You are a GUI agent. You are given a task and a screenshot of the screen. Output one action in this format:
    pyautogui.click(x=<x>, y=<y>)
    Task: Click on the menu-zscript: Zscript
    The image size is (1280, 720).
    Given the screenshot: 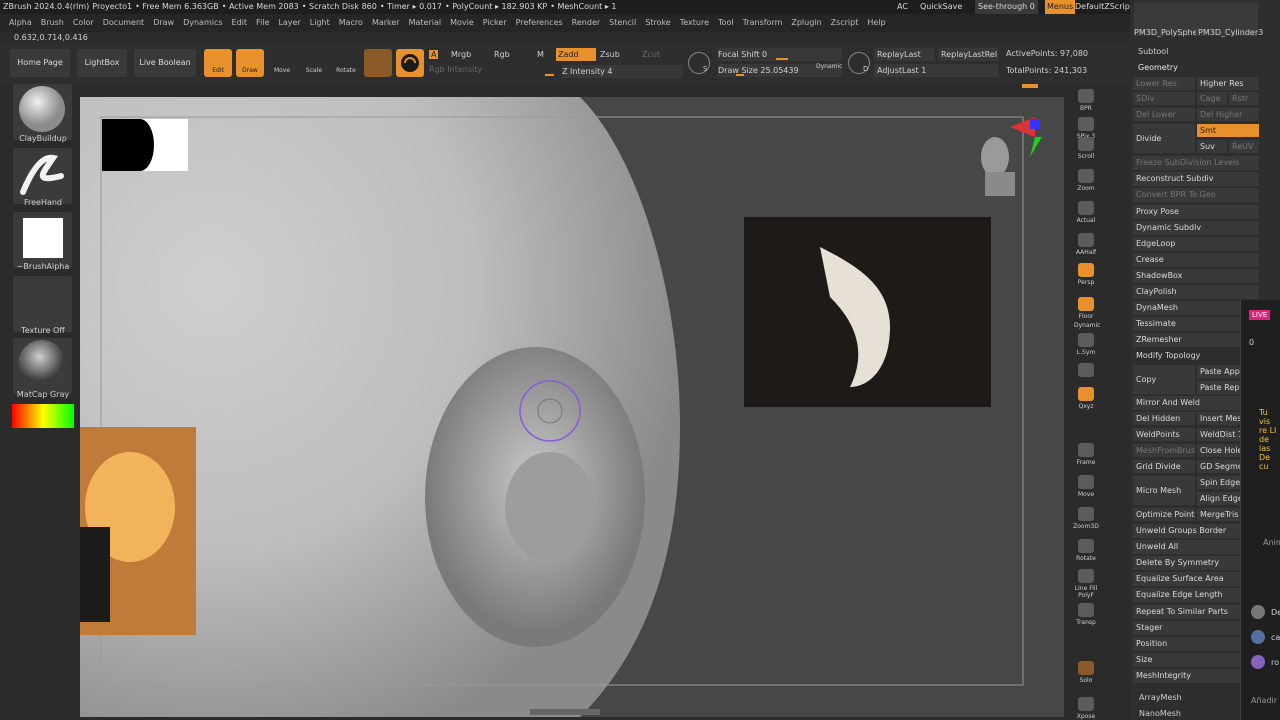 What is the action you would take?
    pyautogui.click(x=845, y=22)
    